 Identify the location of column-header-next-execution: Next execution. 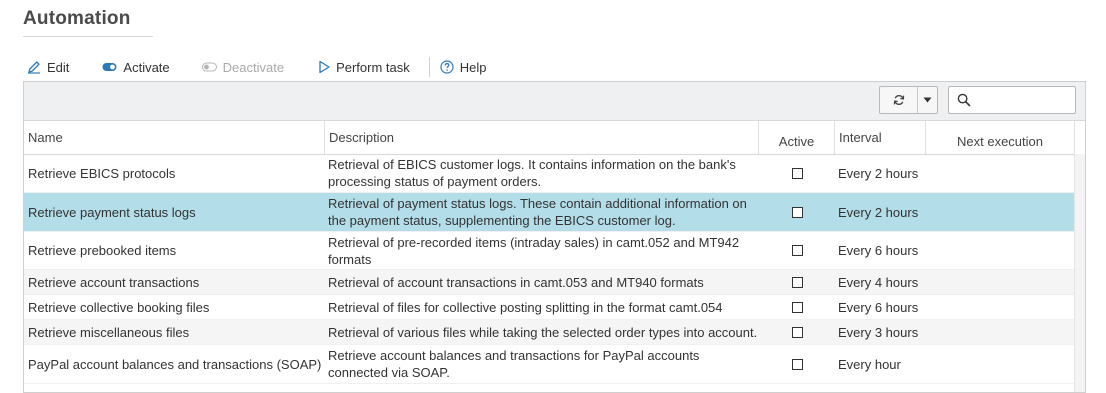
(1000, 137).